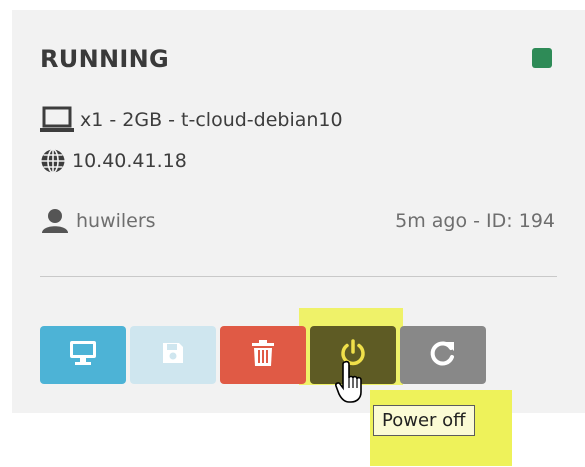  What do you see at coordinates (542, 58) in the screenshot?
I see `status-indicator` at bounding box center [542, 58].